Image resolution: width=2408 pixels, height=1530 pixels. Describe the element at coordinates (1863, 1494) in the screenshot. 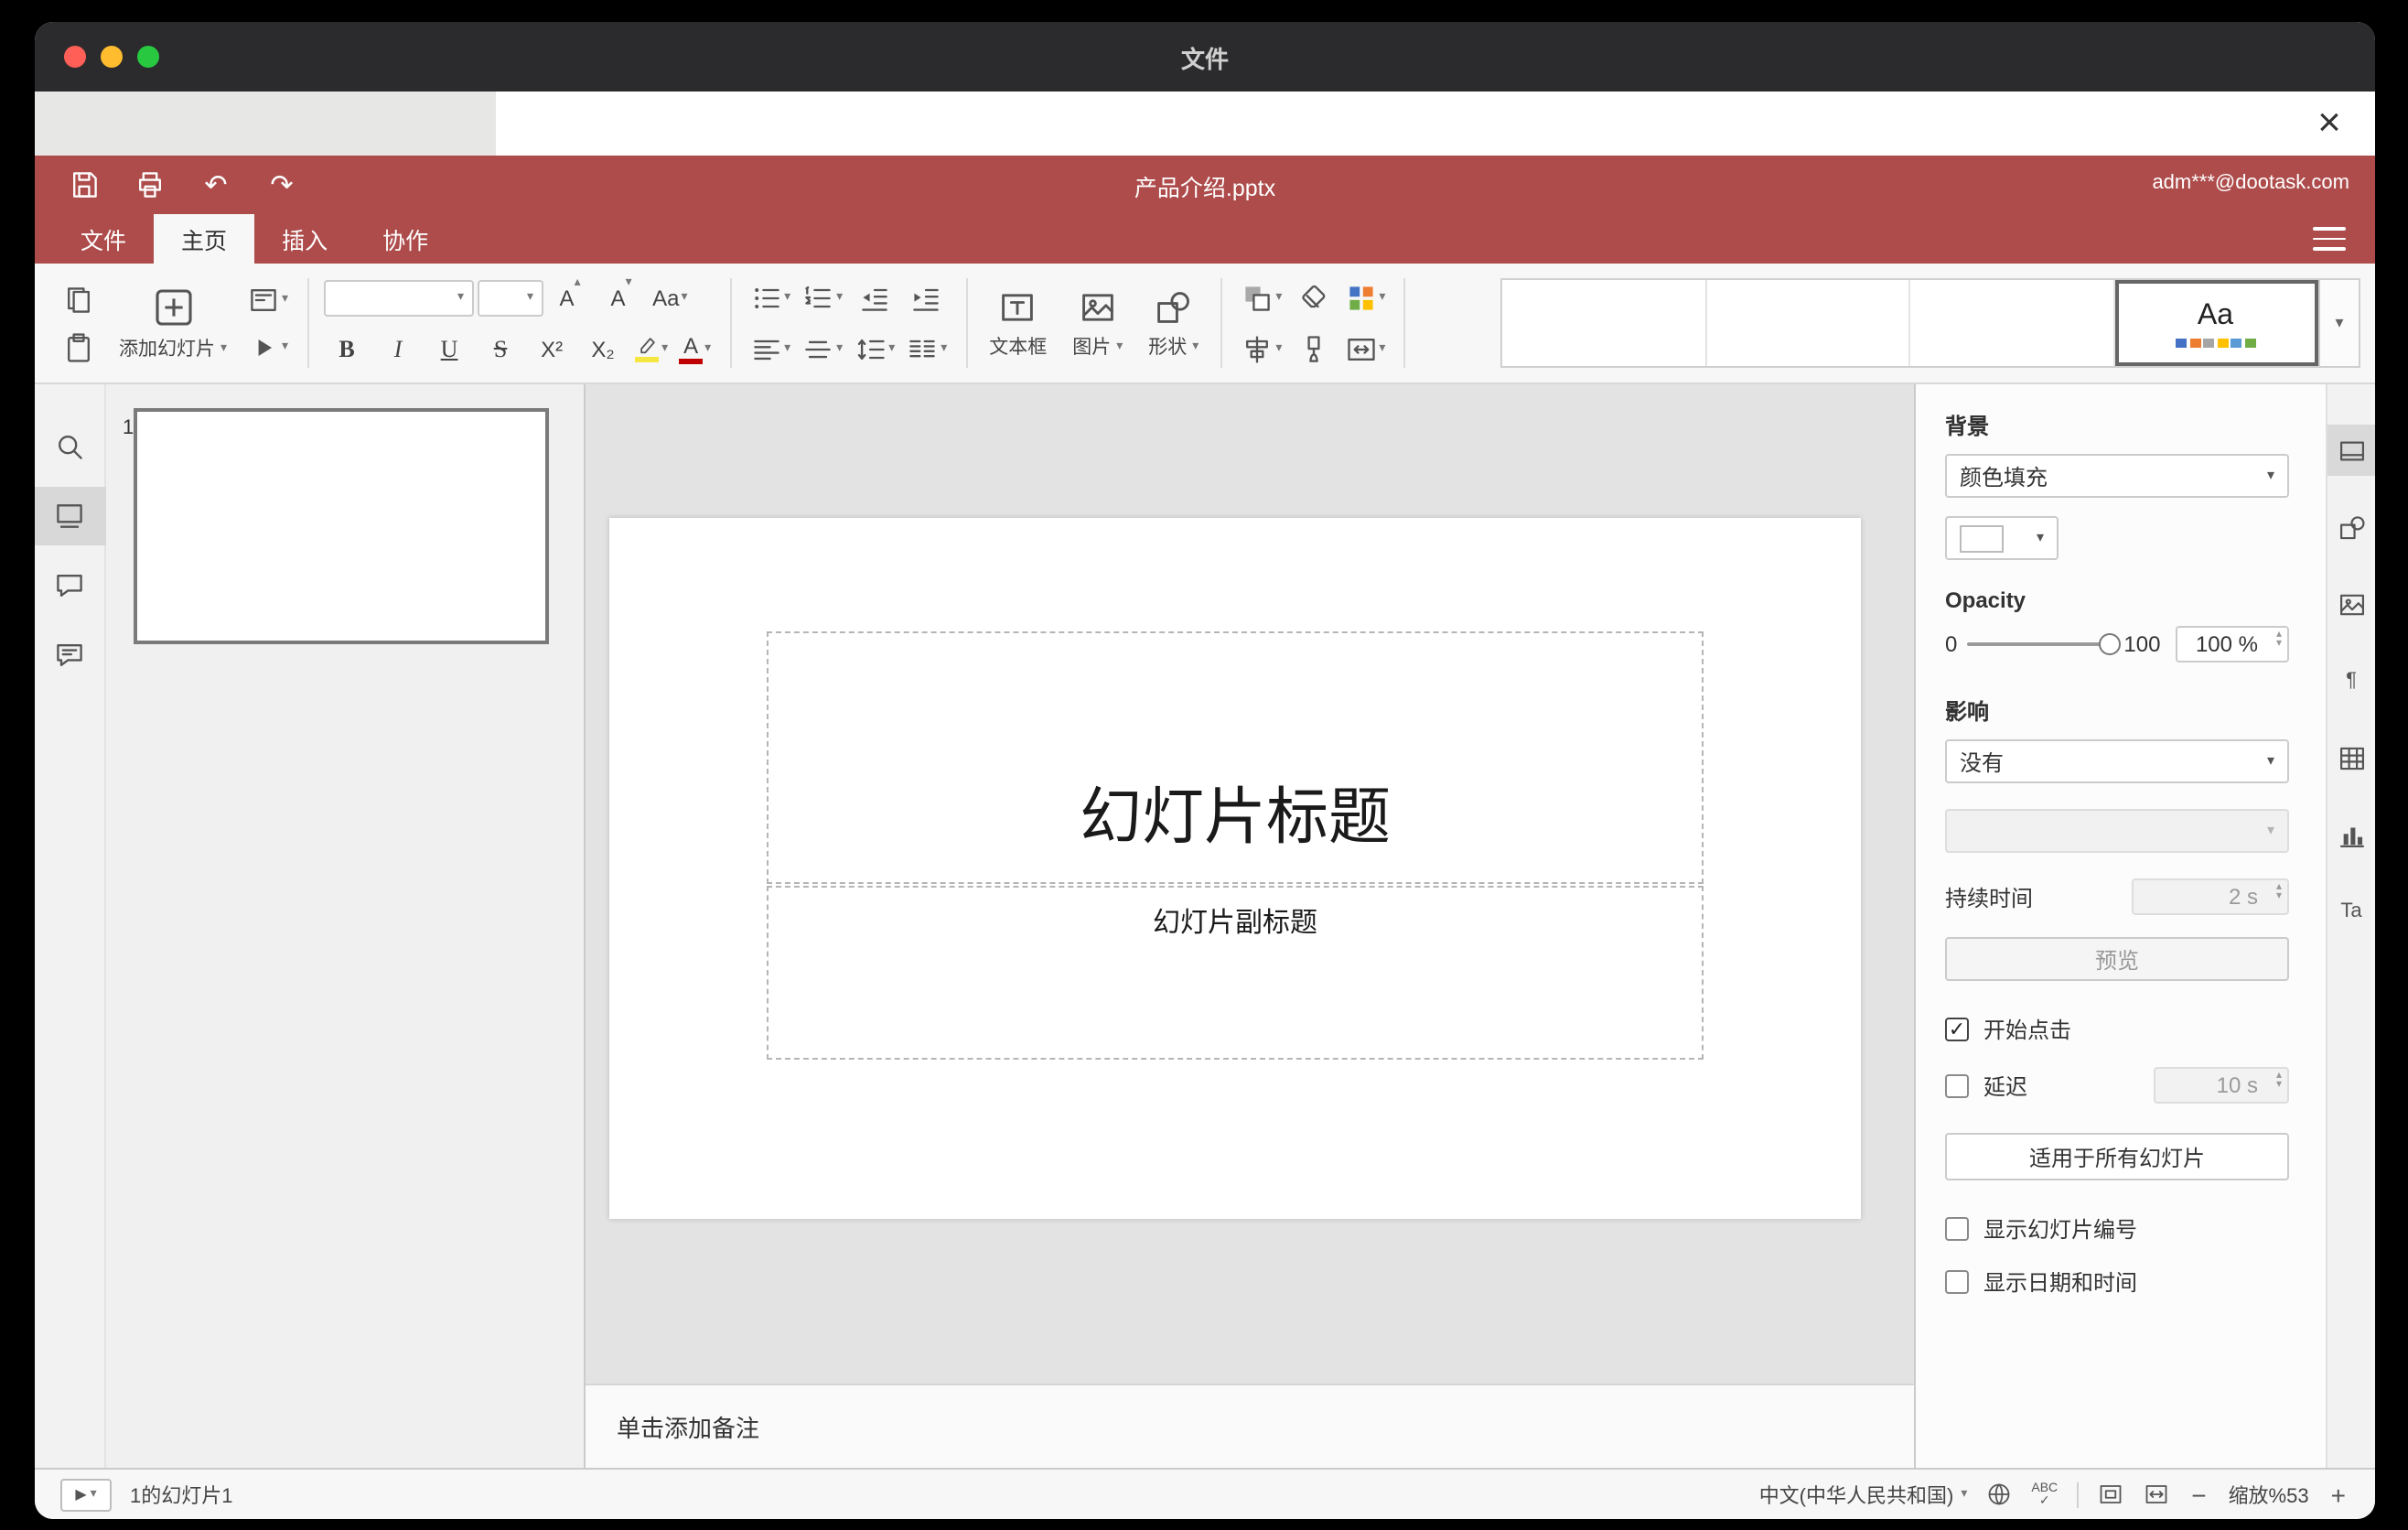

I see `language-select: 中文(中华人民共和国) ▾` at that location.